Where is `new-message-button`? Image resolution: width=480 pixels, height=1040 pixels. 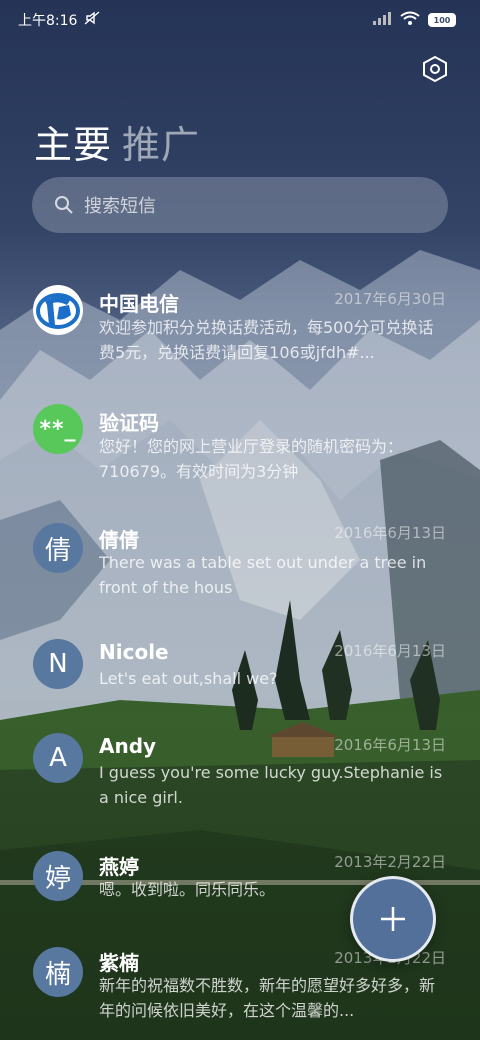
new-message-button is located at coordinates (393, 919).